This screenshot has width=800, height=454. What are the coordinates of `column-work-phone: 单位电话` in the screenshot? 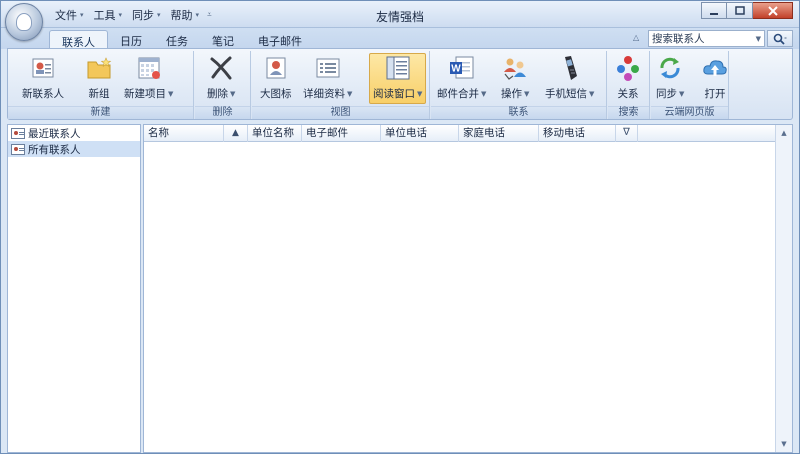 It's located at (420, 133).